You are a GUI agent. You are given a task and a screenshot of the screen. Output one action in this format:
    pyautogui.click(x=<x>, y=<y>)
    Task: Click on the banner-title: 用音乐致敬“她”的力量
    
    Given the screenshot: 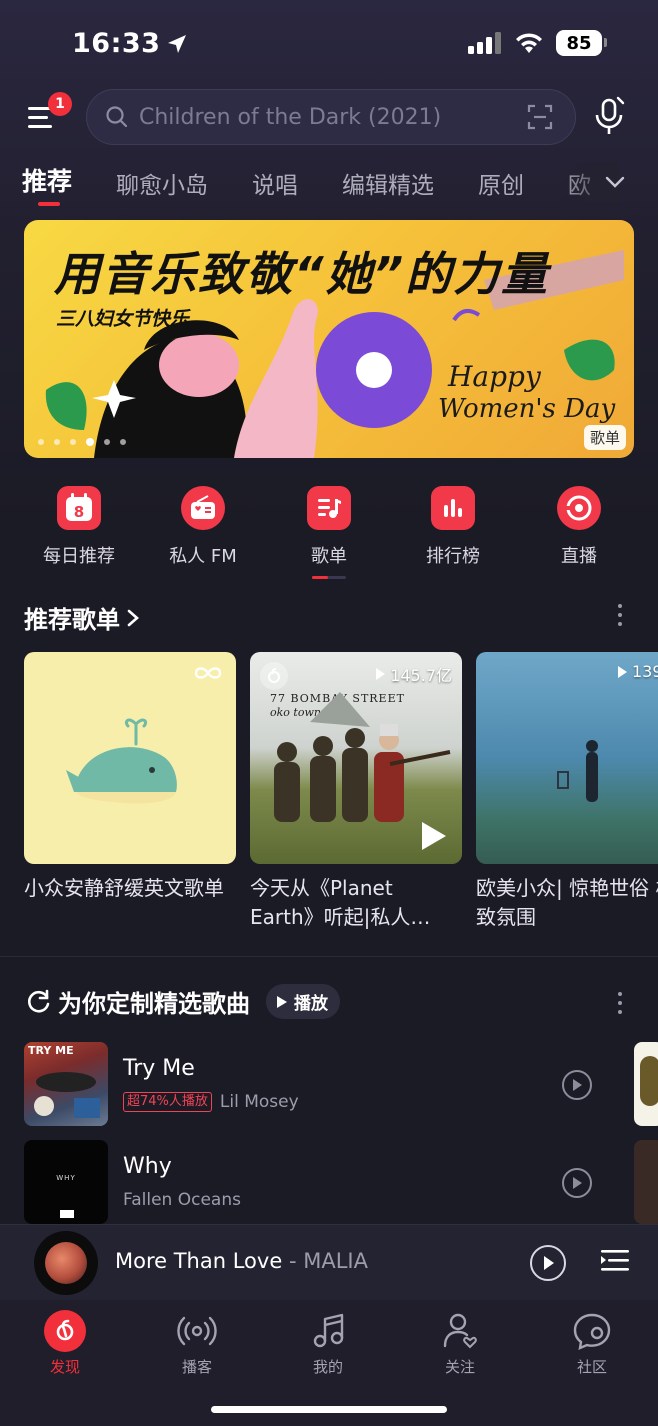 What is the action you would take?
    pyautogui.click(x=302, y=274)
    